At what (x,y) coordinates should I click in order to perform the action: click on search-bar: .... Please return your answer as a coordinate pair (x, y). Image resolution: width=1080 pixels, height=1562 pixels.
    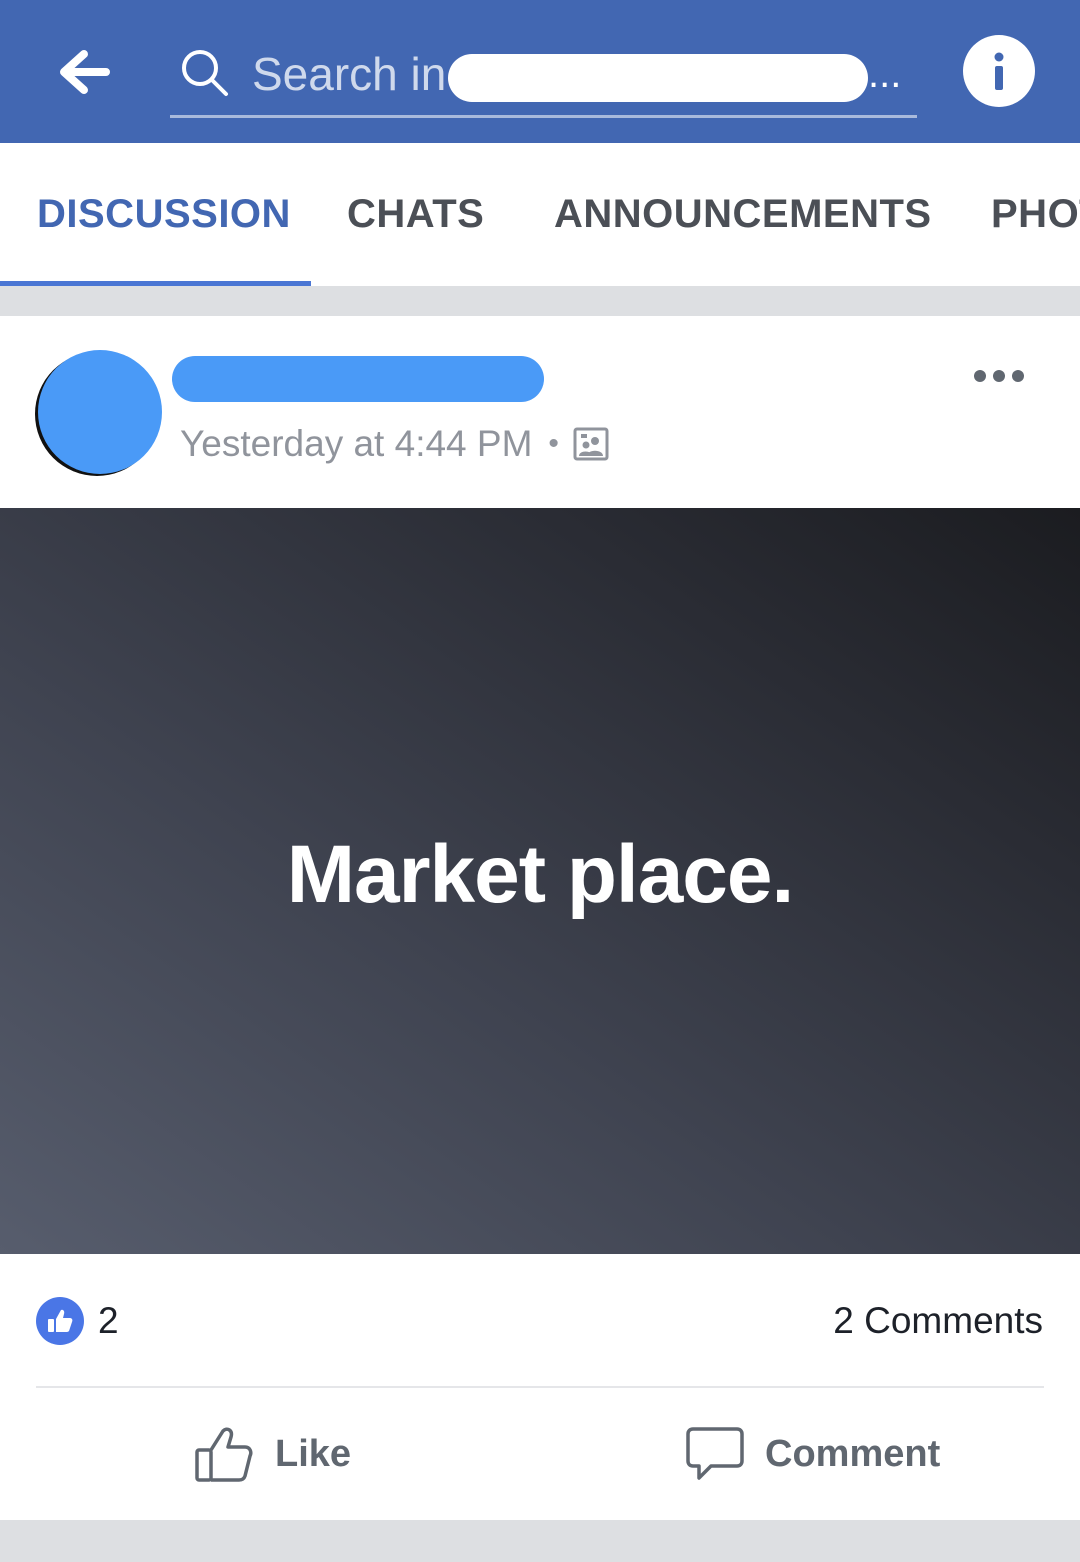
    Looking at the image, I should click on (543, 78).